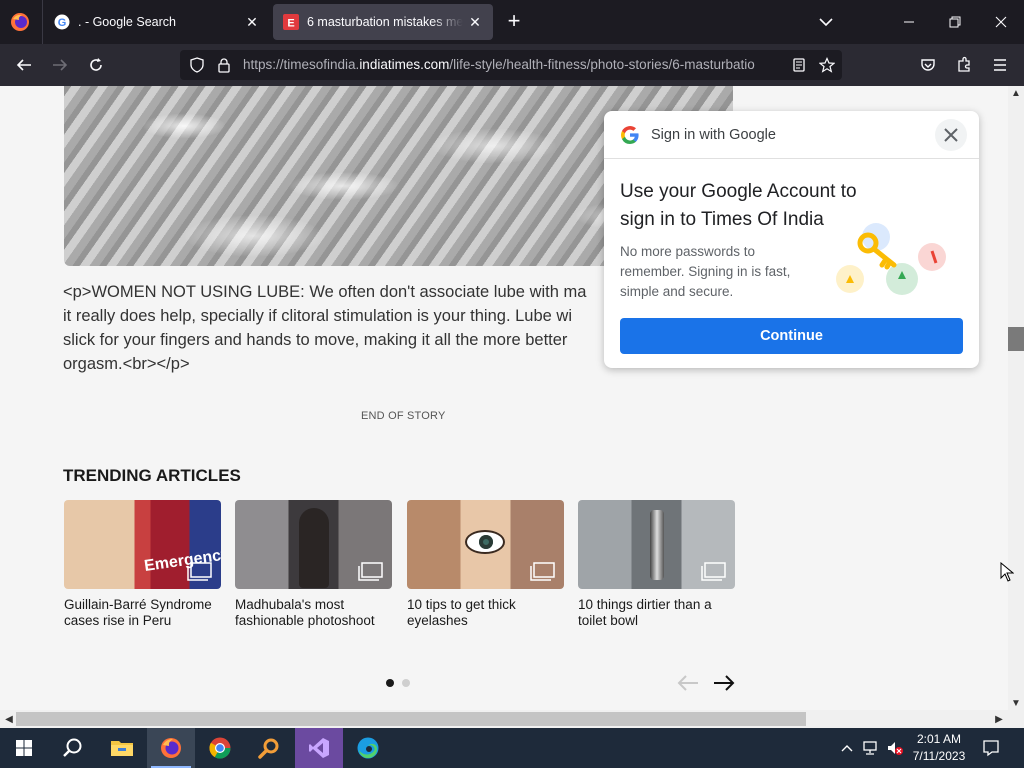 Image resolution: width=1024 pixels, height=768 pixels. Describe the element at coordinates (1001, 22) in the screenshot. I see `close-window-icon` at that location.